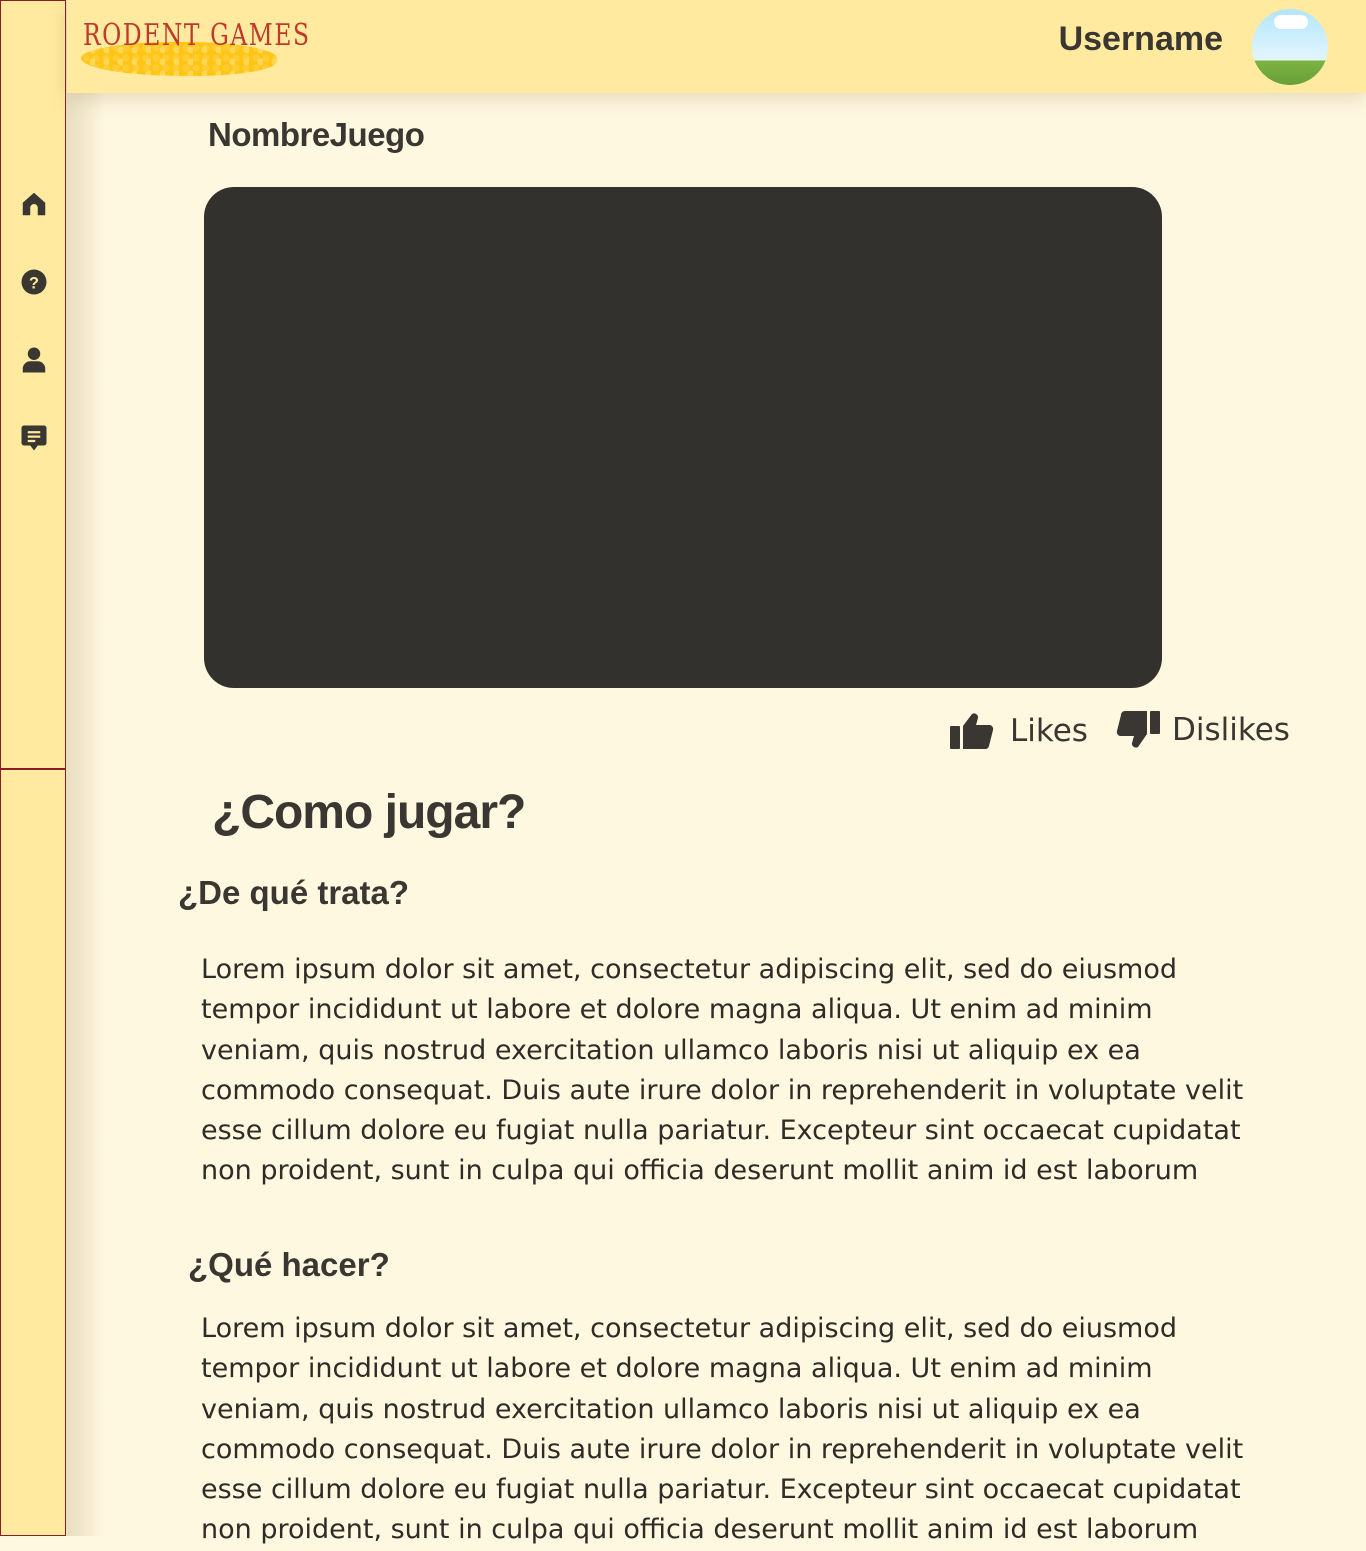  What do you see at coordinates (1290, 47) in the screenshot?
I see `avatar` at bounding box center [1290, 47].